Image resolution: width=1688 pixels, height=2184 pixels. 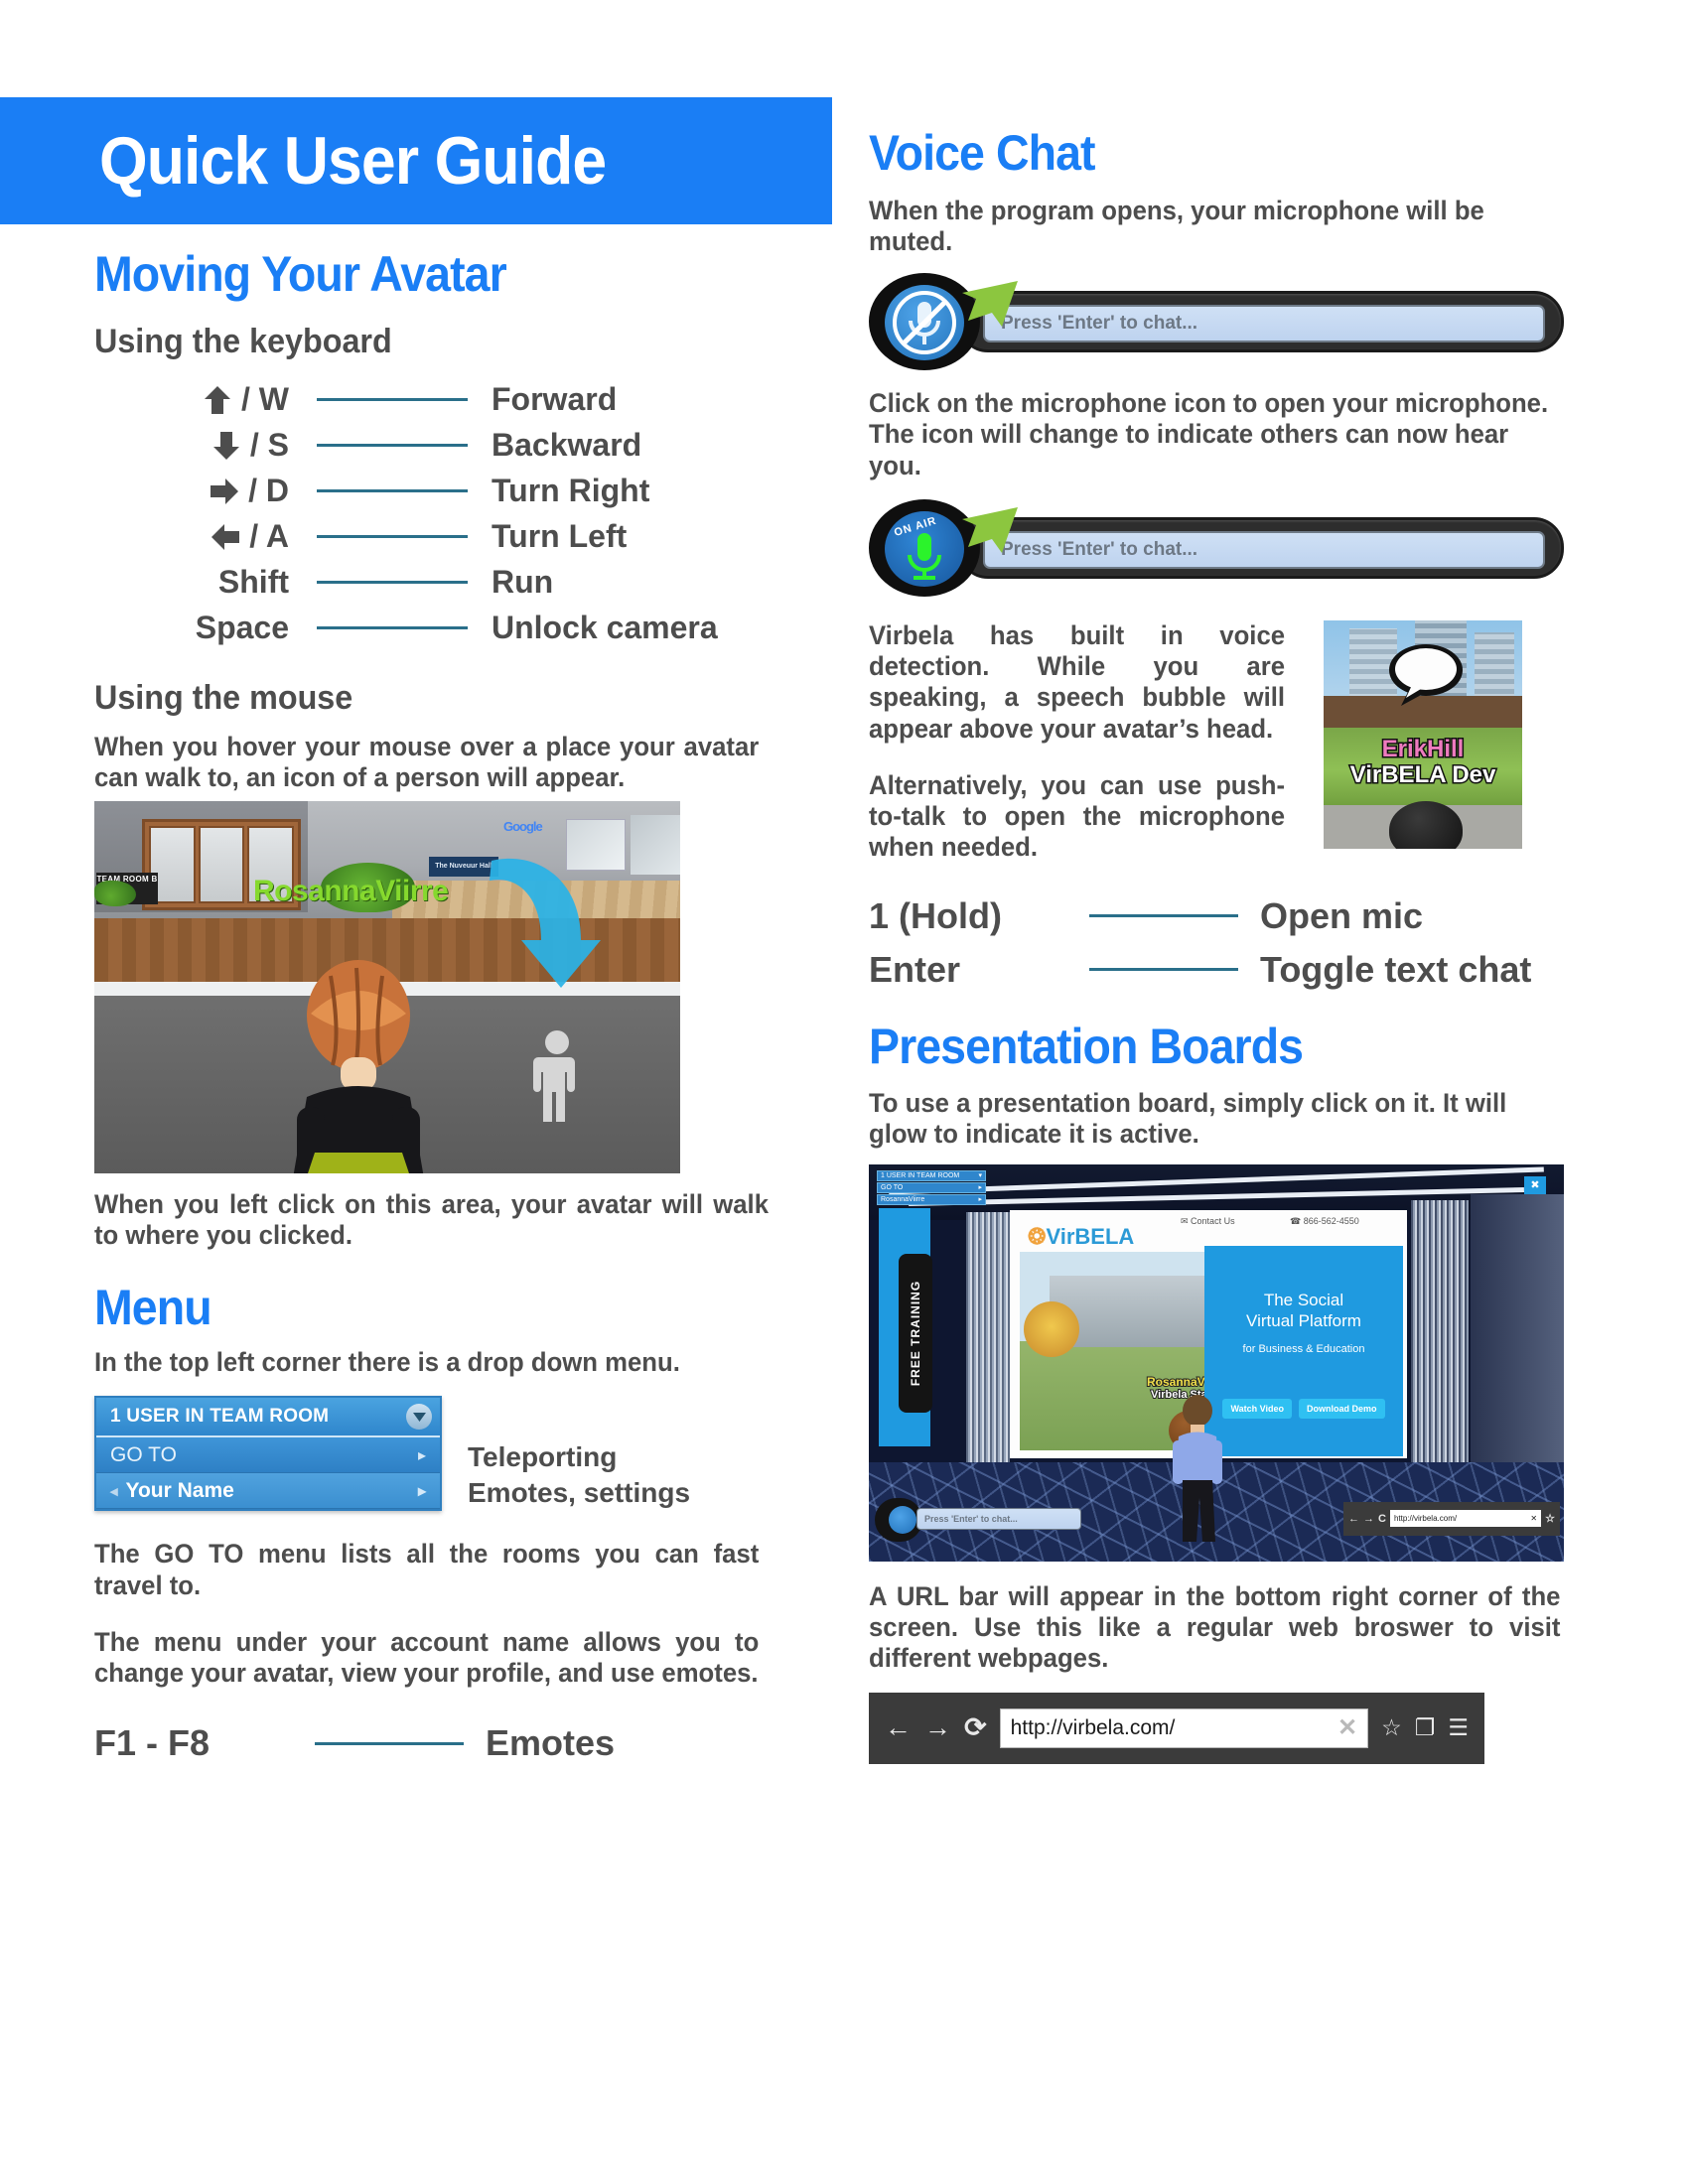 What do you see at coordinates (1535, 1184) in the screenshot?
I see `close-board-button: ✖` at bounding box center [1535, 1184].